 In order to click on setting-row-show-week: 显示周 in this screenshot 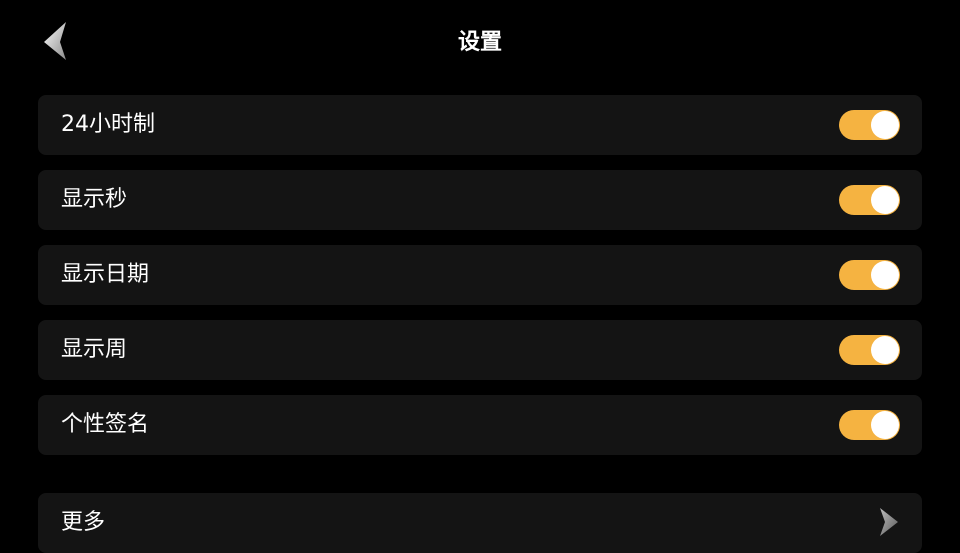, I will do `click(480, 350)`.